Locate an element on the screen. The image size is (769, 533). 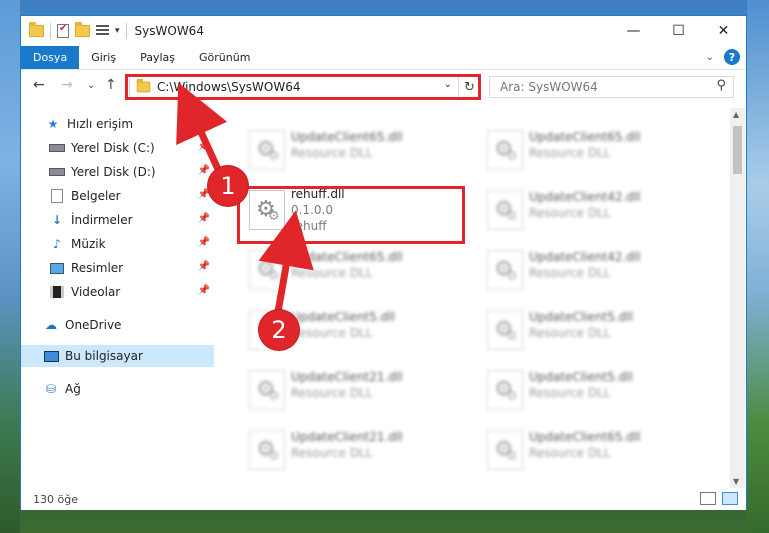
callout-arrows is located at coordinates (245, 197).